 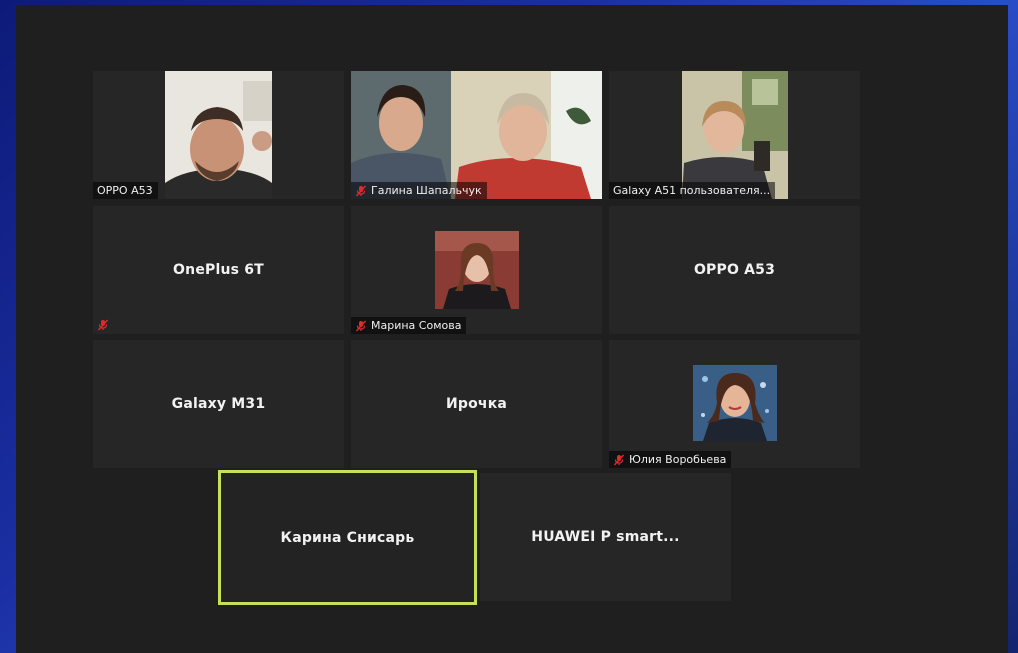 I want to click on participant-tile-galaxy-m31: Galaxy M31, so click(x=218, y=404).